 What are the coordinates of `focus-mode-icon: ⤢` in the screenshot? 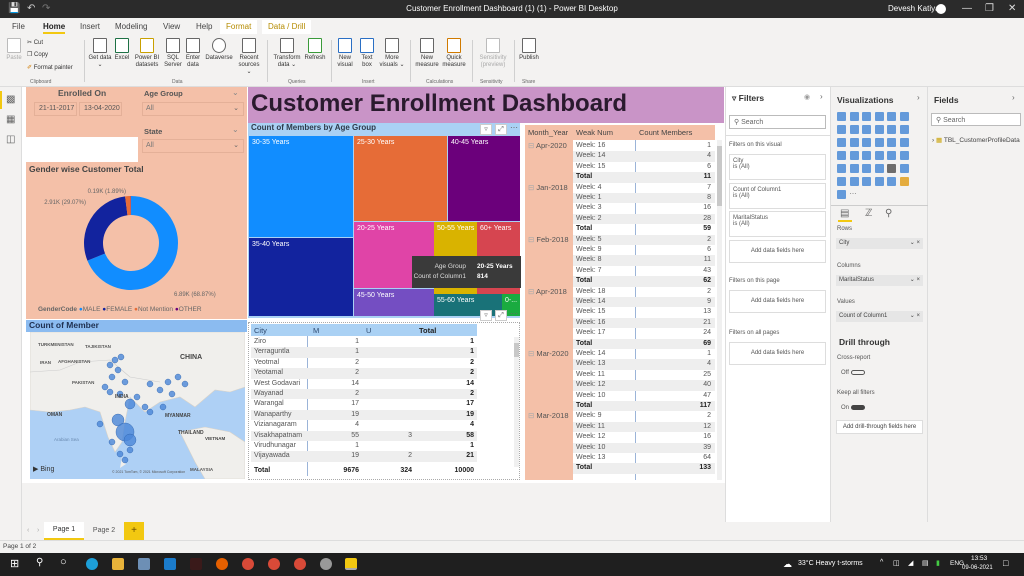 It's located at (501, 315).